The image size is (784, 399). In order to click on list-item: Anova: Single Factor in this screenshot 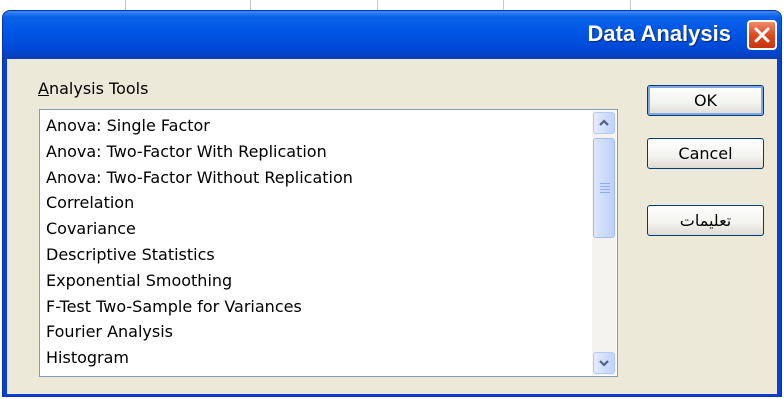, I will do `click(316, 126)`.